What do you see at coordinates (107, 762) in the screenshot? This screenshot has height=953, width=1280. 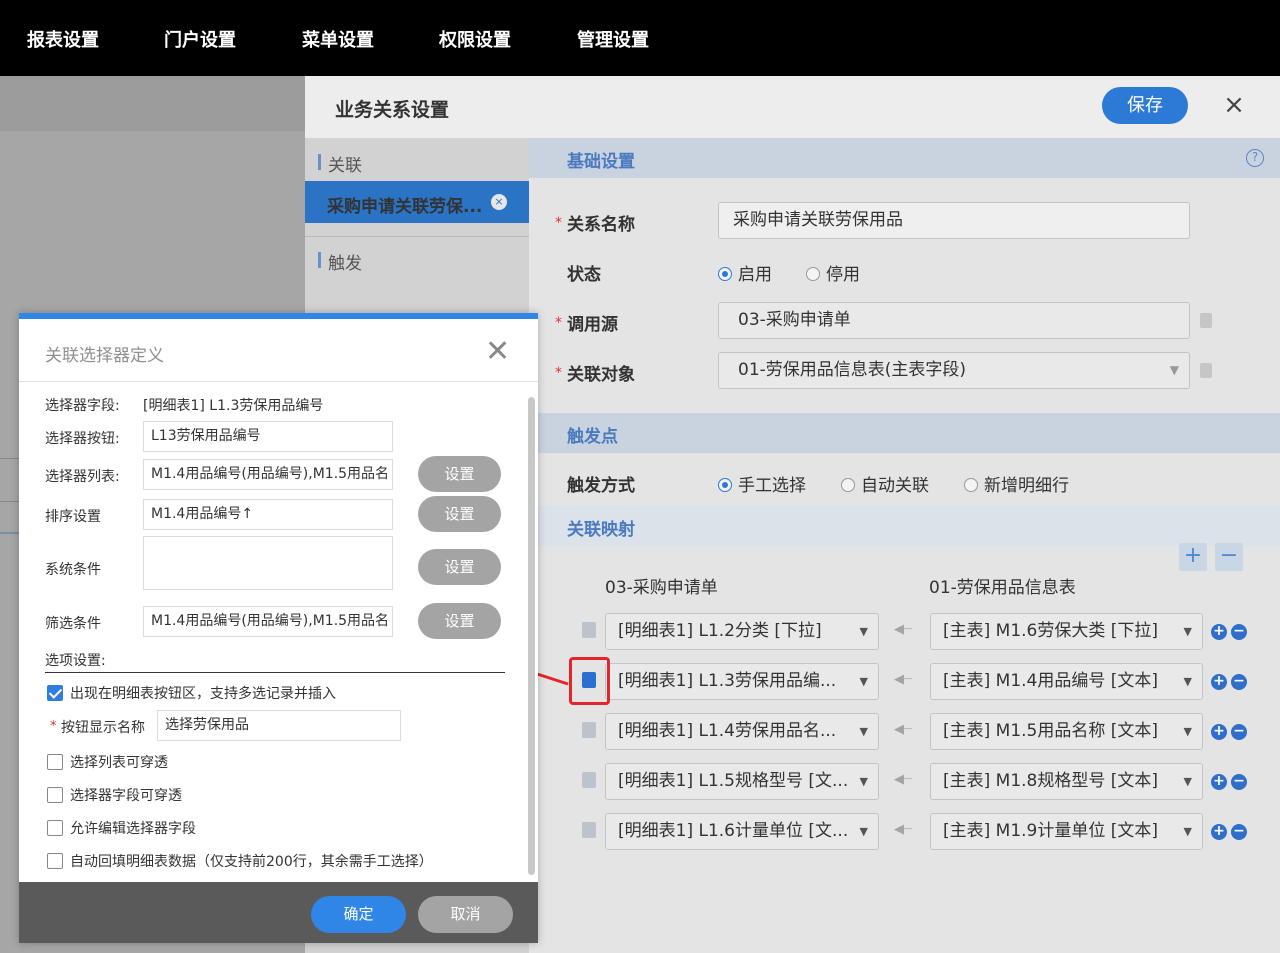 I see `option-list-drillthrough-checkbox: 选择列表可穿透` at bounding box center [107, 762].